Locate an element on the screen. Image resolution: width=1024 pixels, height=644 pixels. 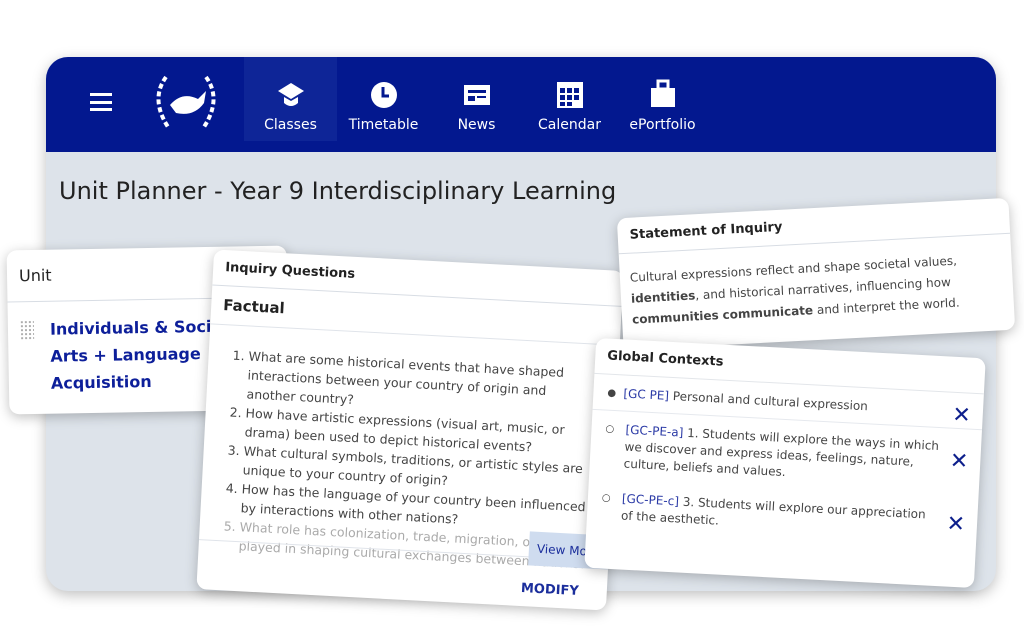
keyword: communicate is located at coordinates (768, 312).